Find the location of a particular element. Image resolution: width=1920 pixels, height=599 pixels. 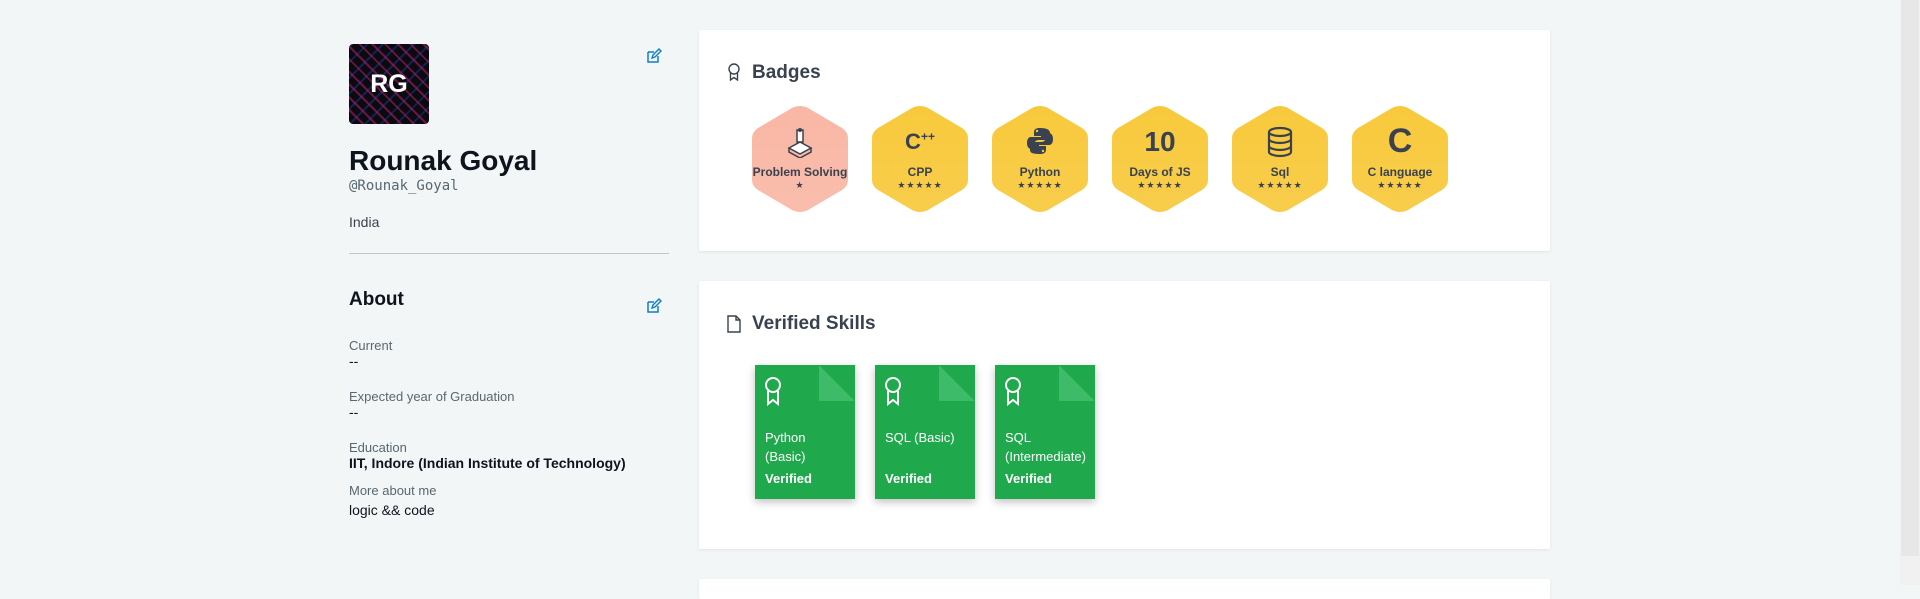

avatar: RG is located at coordinates (389, 84).